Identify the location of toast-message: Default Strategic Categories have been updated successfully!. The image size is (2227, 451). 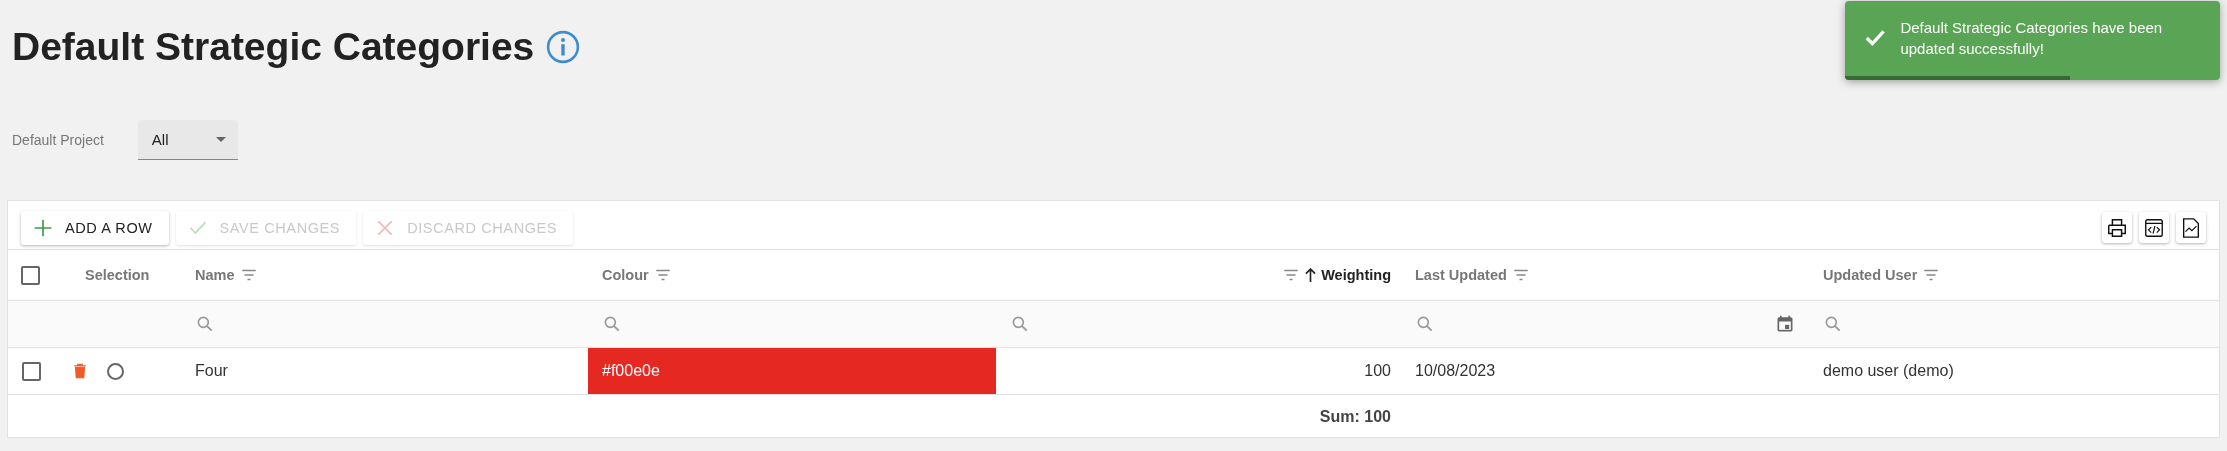
(2032, 38).